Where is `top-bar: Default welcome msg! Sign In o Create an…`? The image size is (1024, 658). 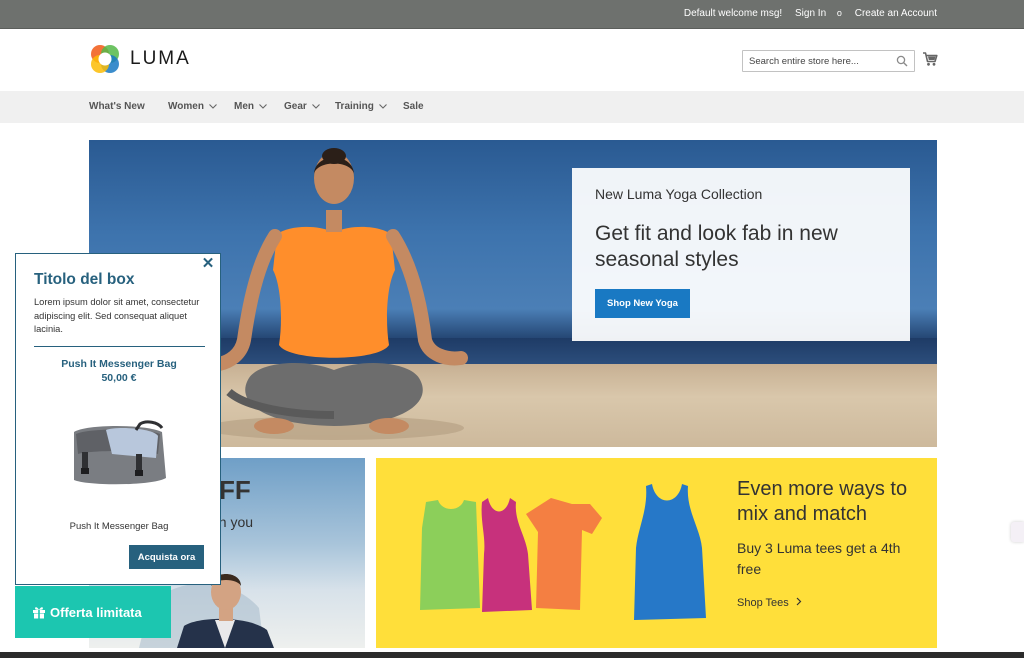 top-bar: Default welcome msg! Sign In o Create an… is located at coordinates (512, 14).